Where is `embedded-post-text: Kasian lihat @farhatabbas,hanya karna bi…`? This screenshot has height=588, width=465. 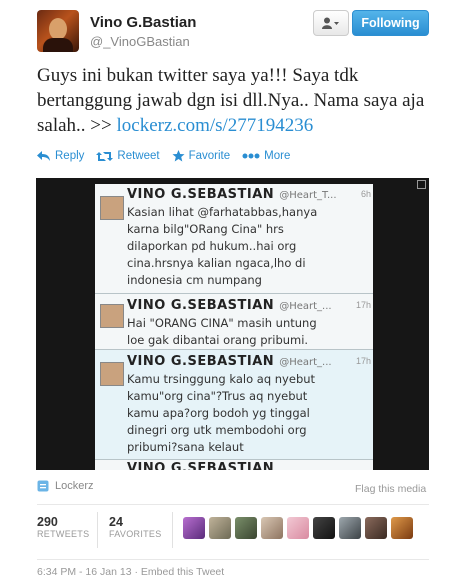
embedded-post-text: Kasian lihat @farhatabbas,hanya karna bi… is located at coordinates (222, 246).